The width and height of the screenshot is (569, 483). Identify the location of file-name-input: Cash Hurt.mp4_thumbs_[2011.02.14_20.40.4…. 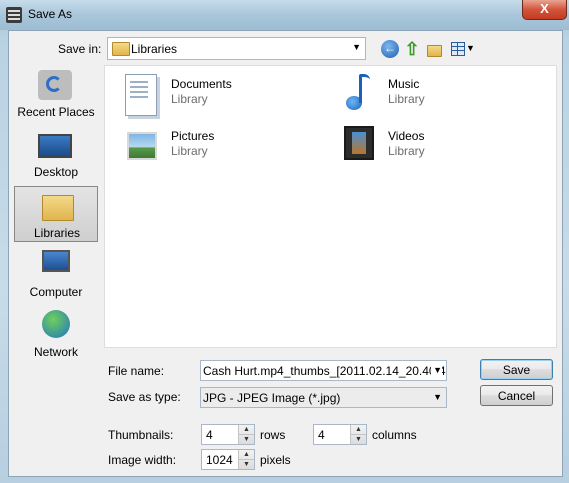
(323, 370).